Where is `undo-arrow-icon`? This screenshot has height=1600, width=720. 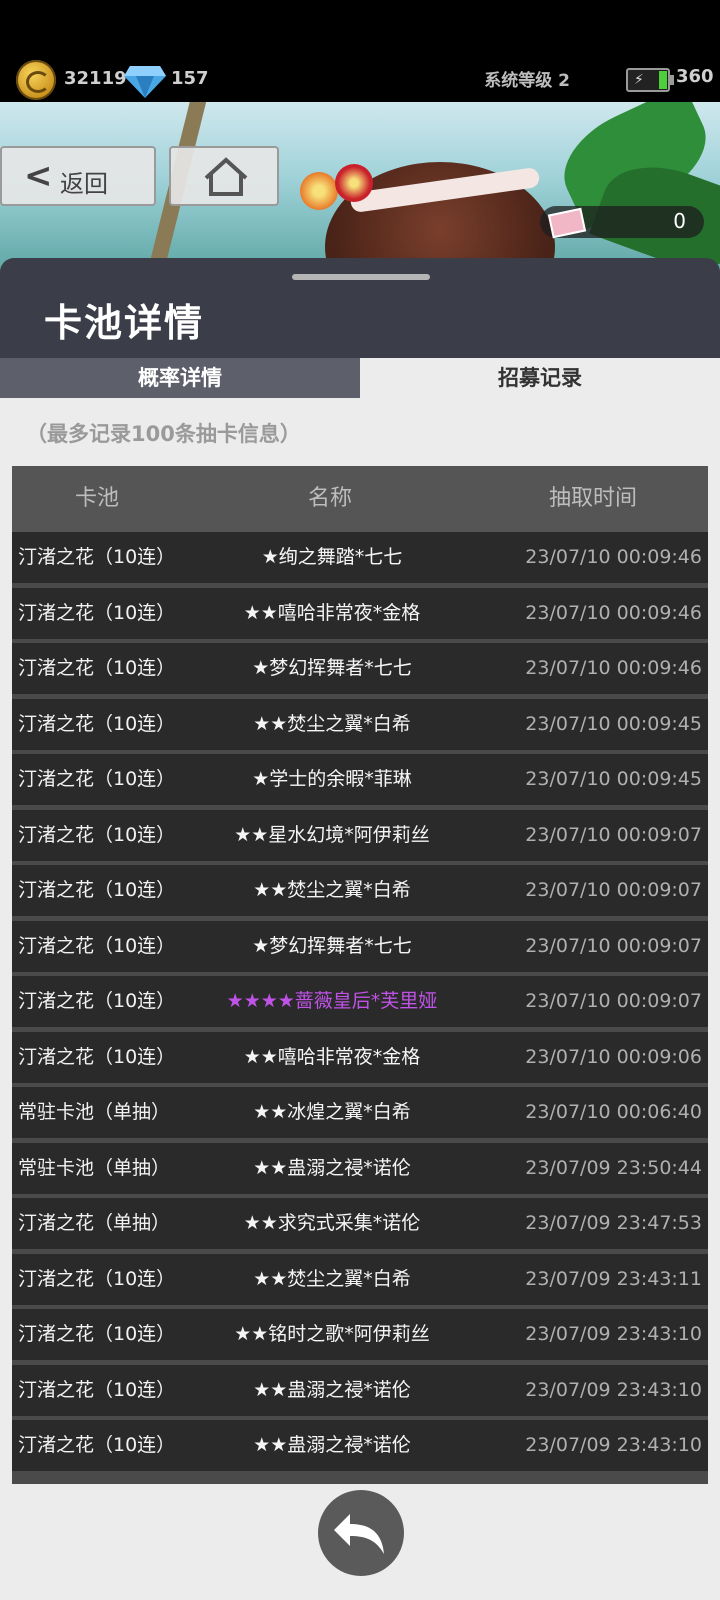 undo-arrow-icon is located at coordinates (359, 1534).